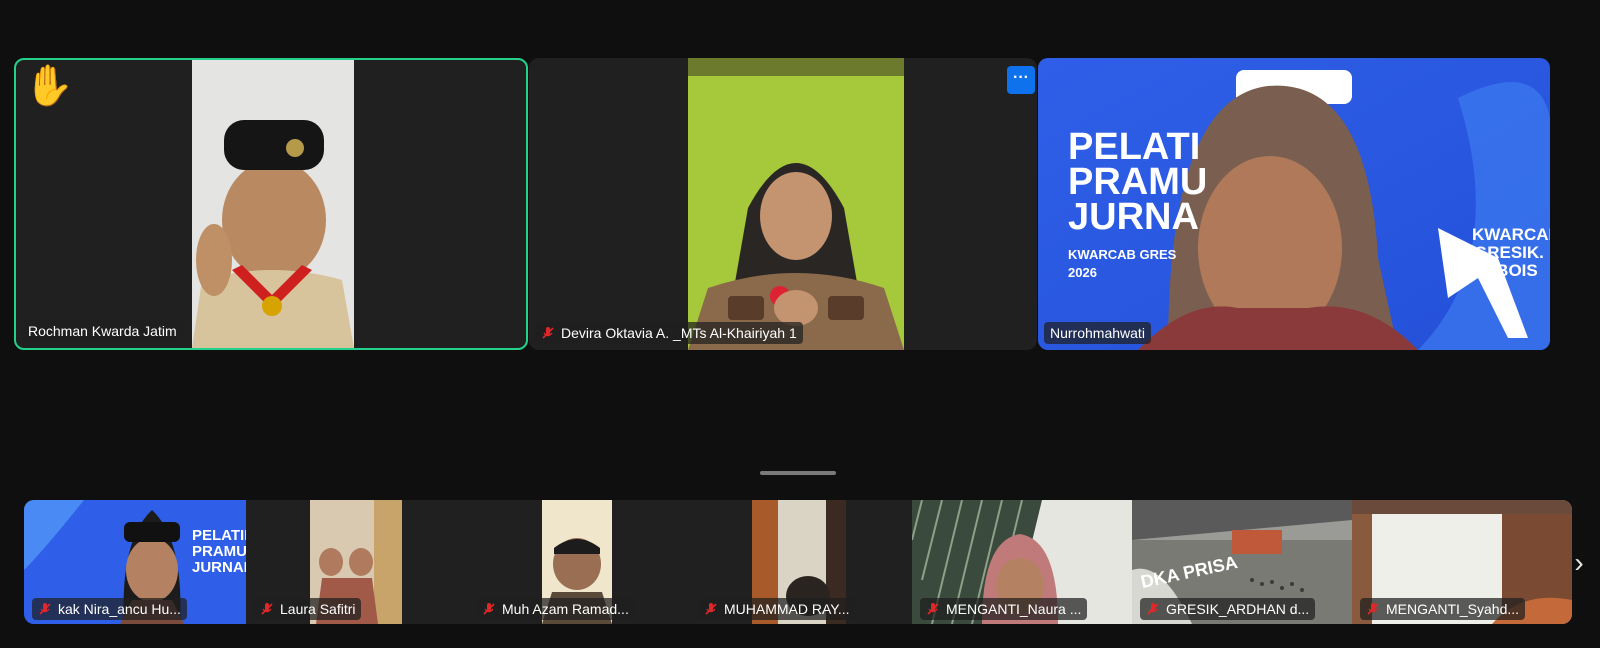 The width and height of the screenshot is (1600, 648). I want to click on strip-slide-line-1: PELATIHA, so click(219, 535).